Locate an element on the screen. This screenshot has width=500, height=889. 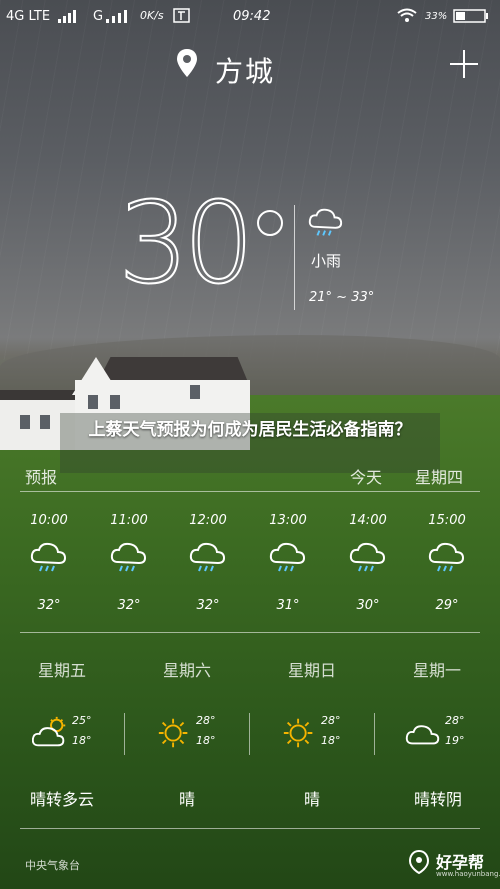
hour-time: 13:00 is located at coordinates (288, 520).